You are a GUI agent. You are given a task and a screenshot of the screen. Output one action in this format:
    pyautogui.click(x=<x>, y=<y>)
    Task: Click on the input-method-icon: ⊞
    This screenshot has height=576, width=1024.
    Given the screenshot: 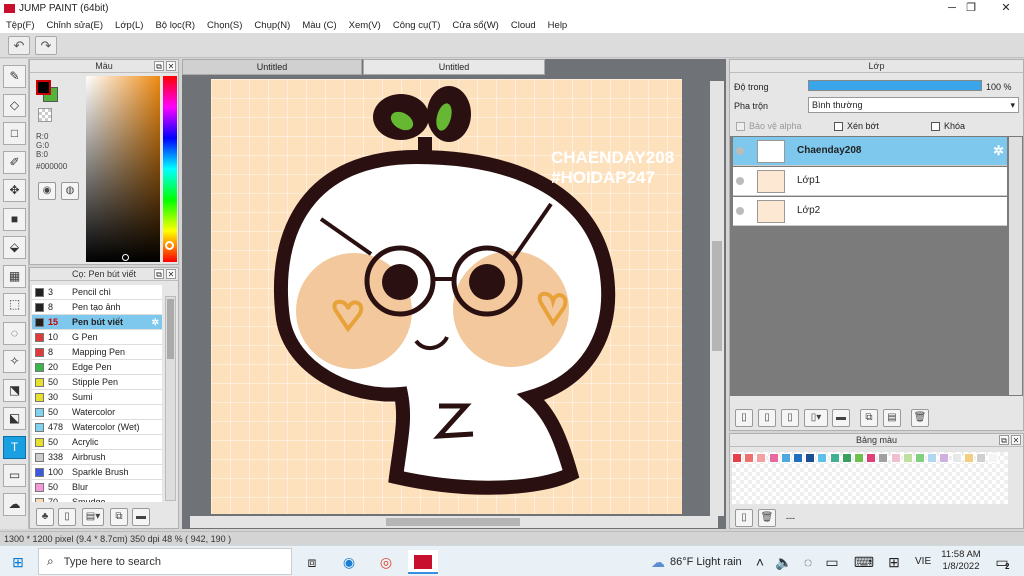 What is the action you would take?
    pyautogui.click(x=894, y=562)
    